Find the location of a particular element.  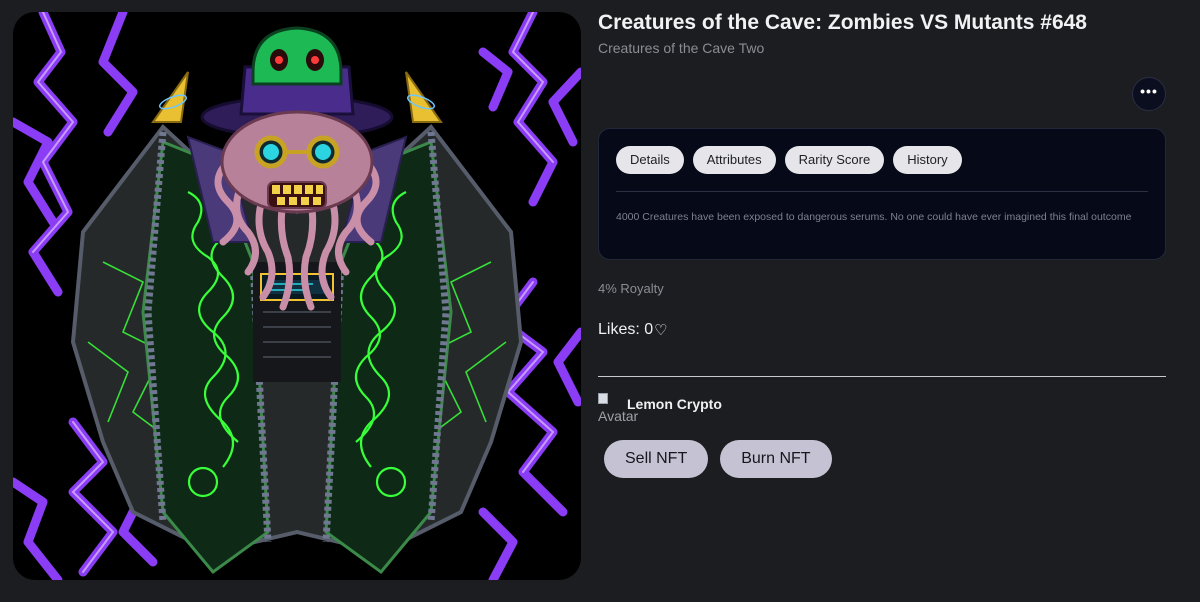

likes-label: Likes: 0 is located at coordinates (626, 329).